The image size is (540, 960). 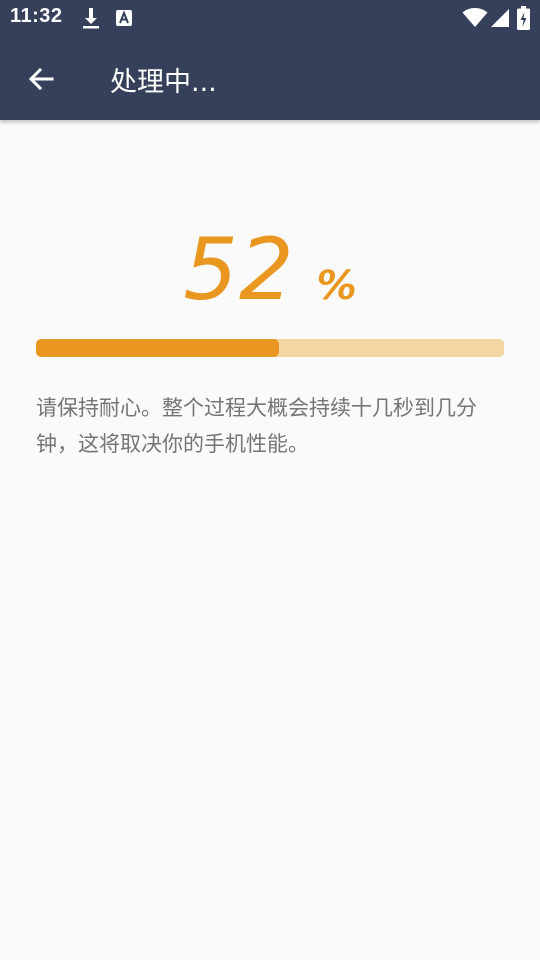 What do you see at coordinates (36, 16) in the screenshot?
I see `status-time: 11:32` at bounding box center [36, 16].